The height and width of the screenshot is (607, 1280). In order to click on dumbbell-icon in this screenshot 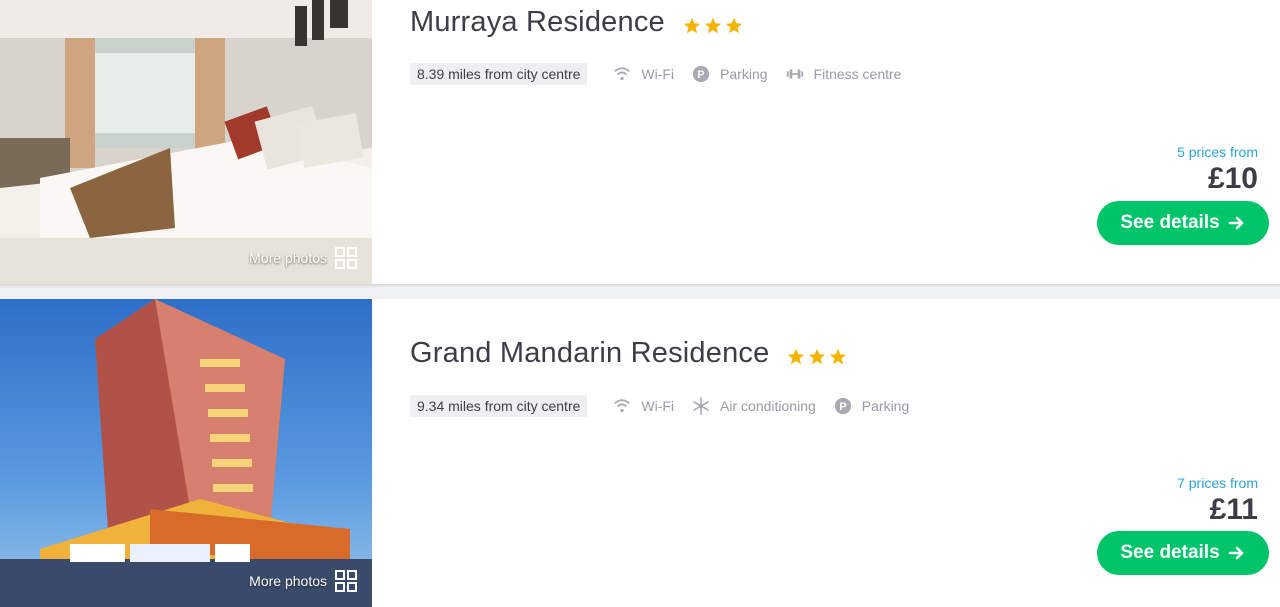, I will do `click(794, 74)`.